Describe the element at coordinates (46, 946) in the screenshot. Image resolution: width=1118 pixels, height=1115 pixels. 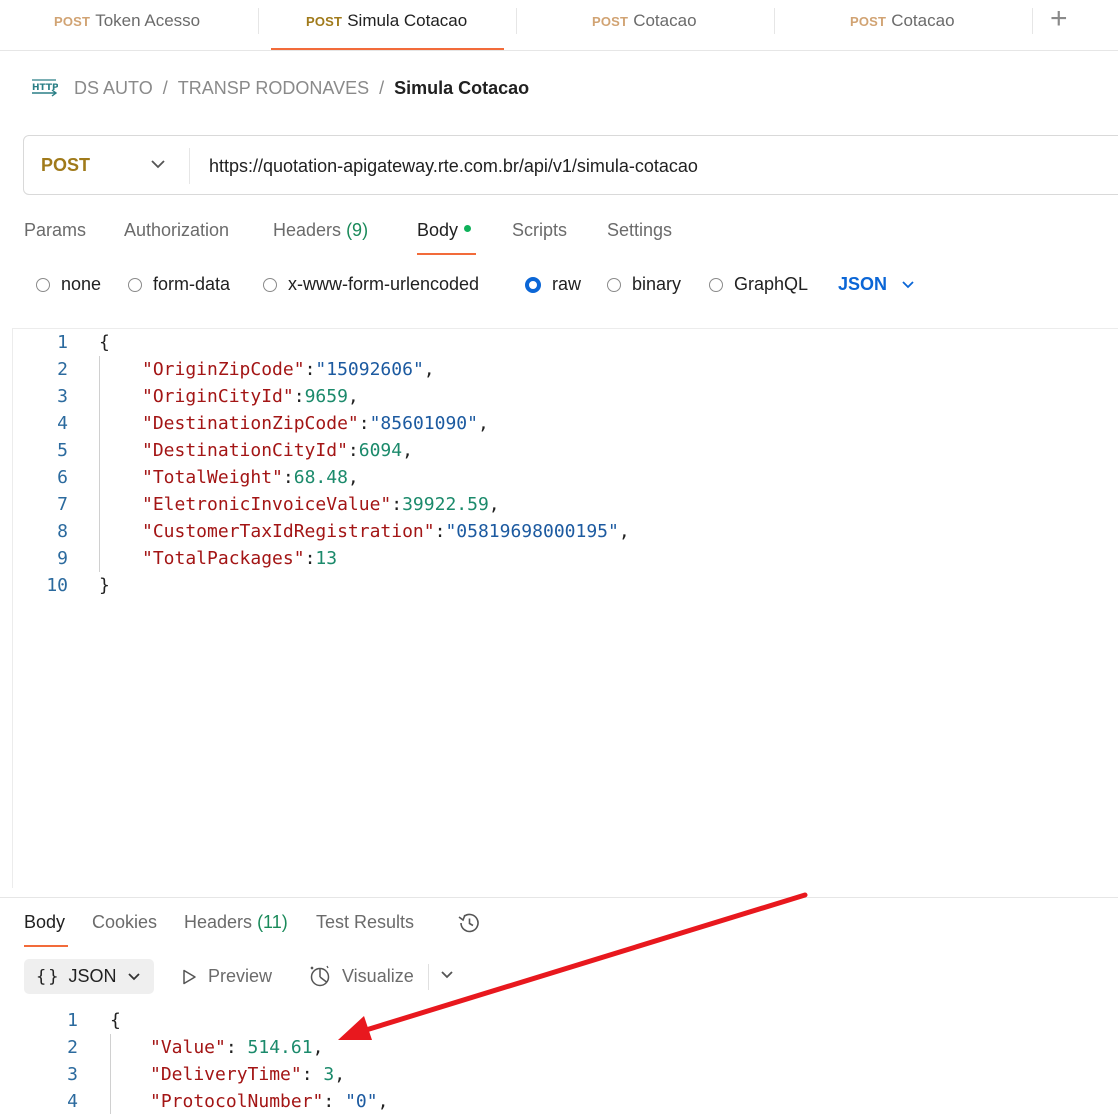
I see `active-response-tab-indicator` at that location.